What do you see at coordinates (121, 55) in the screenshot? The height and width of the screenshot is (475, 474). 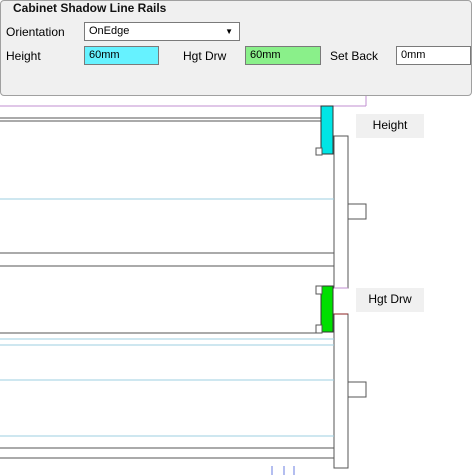 I see `height-field: 60mm` at bounding box center [121, 55].